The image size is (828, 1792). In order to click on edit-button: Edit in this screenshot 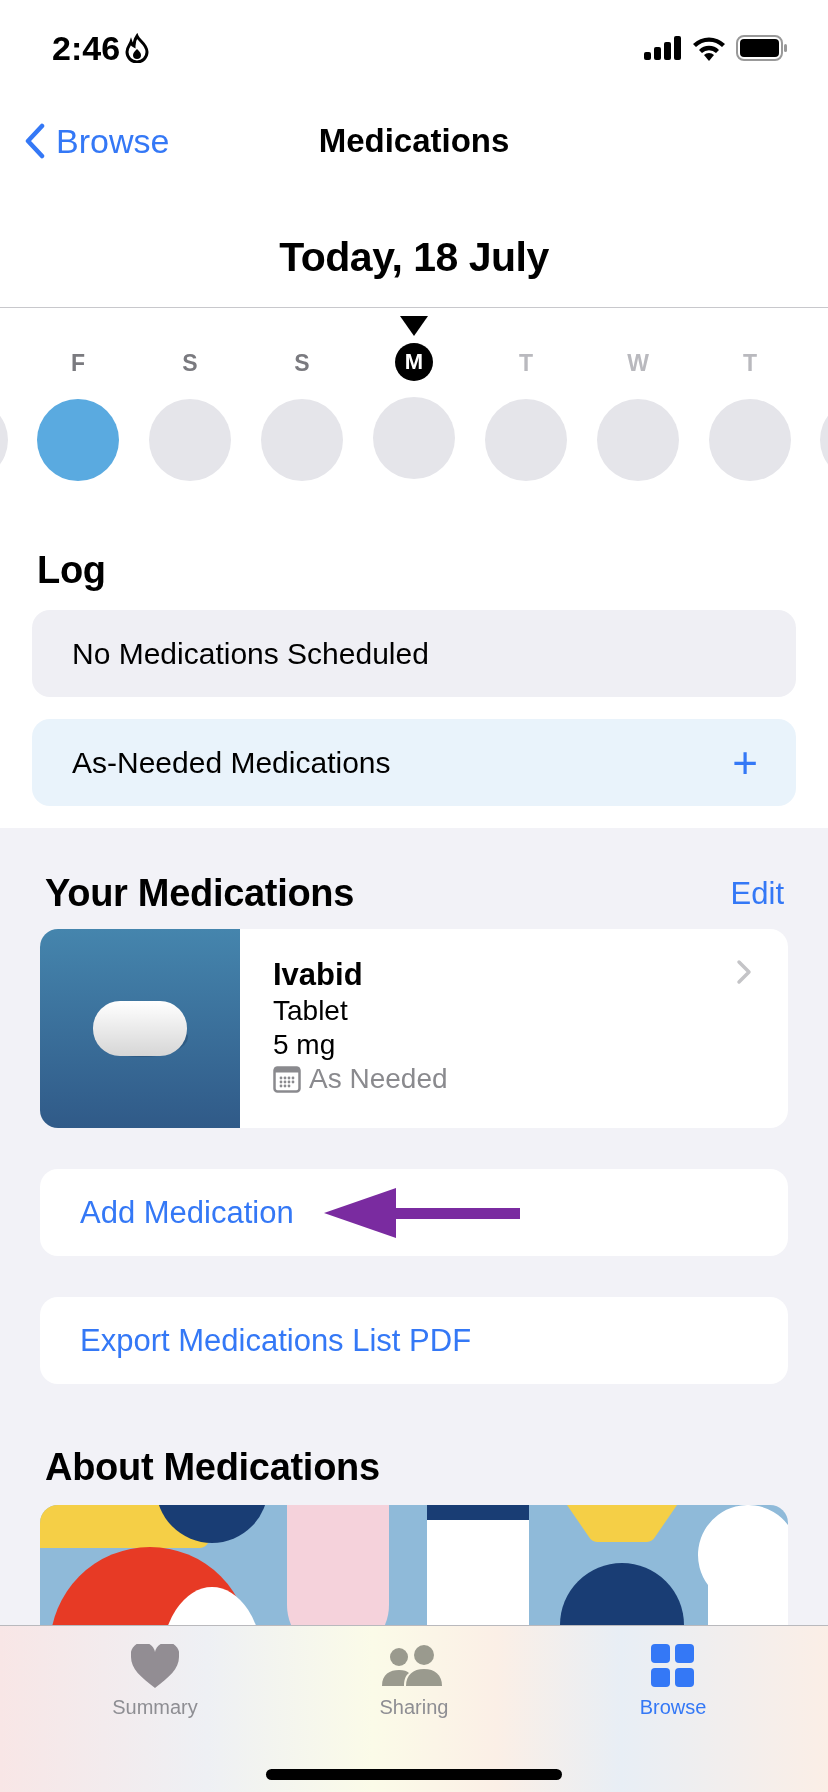, I will do `click(757, 893)`.